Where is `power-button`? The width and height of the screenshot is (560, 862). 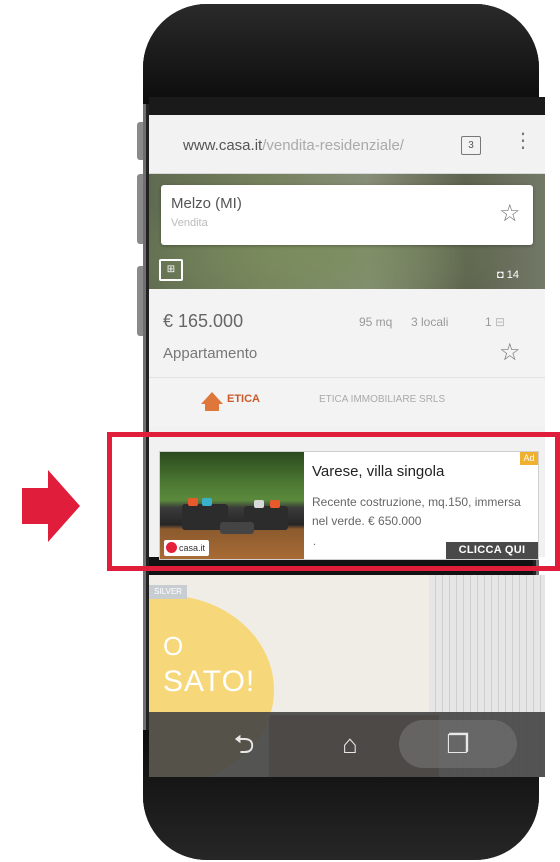
power-button is located at coordinates (140, 301).